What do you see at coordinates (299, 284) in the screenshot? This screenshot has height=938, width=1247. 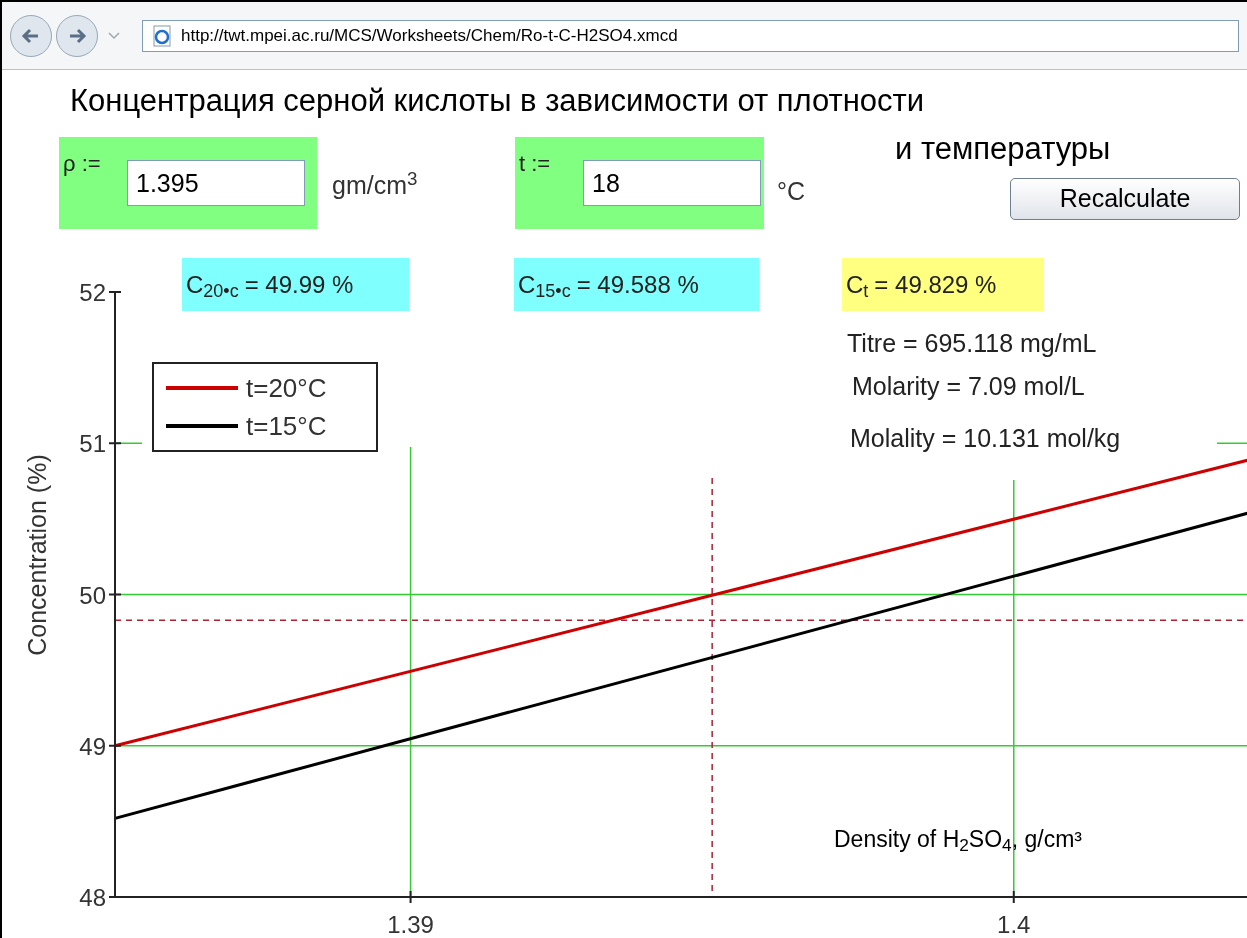 I see `result-value: = 49.99 %` at bounding box center [299, 284].